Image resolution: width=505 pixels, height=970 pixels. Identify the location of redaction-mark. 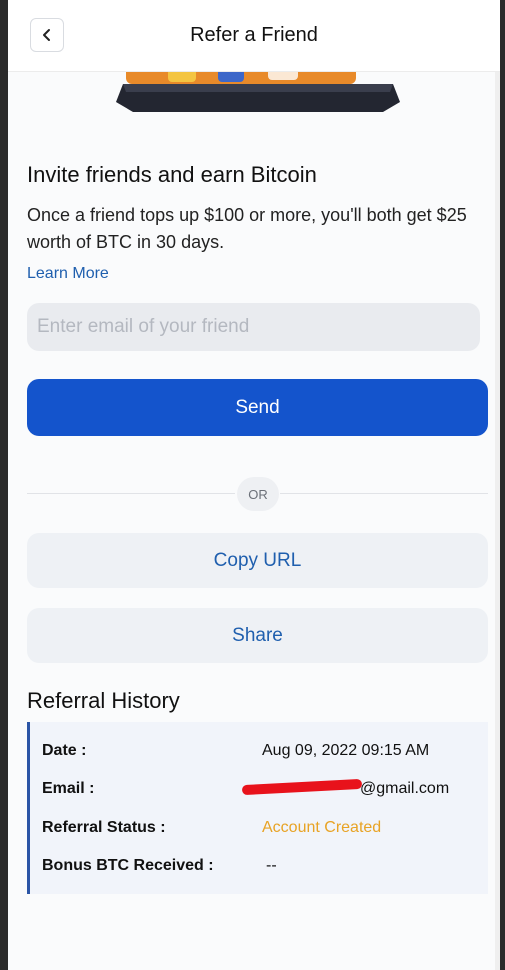
(302, 787).